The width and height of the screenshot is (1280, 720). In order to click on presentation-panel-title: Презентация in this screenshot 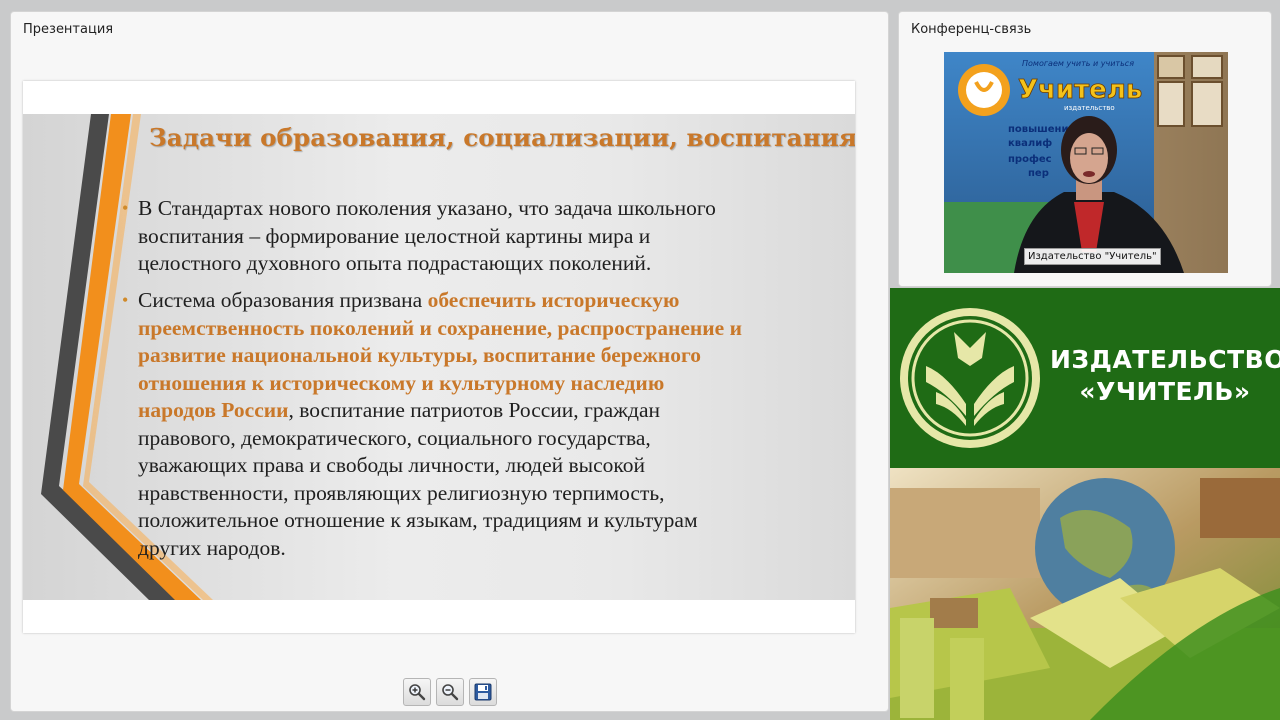, I will do `click(68, 29)`.